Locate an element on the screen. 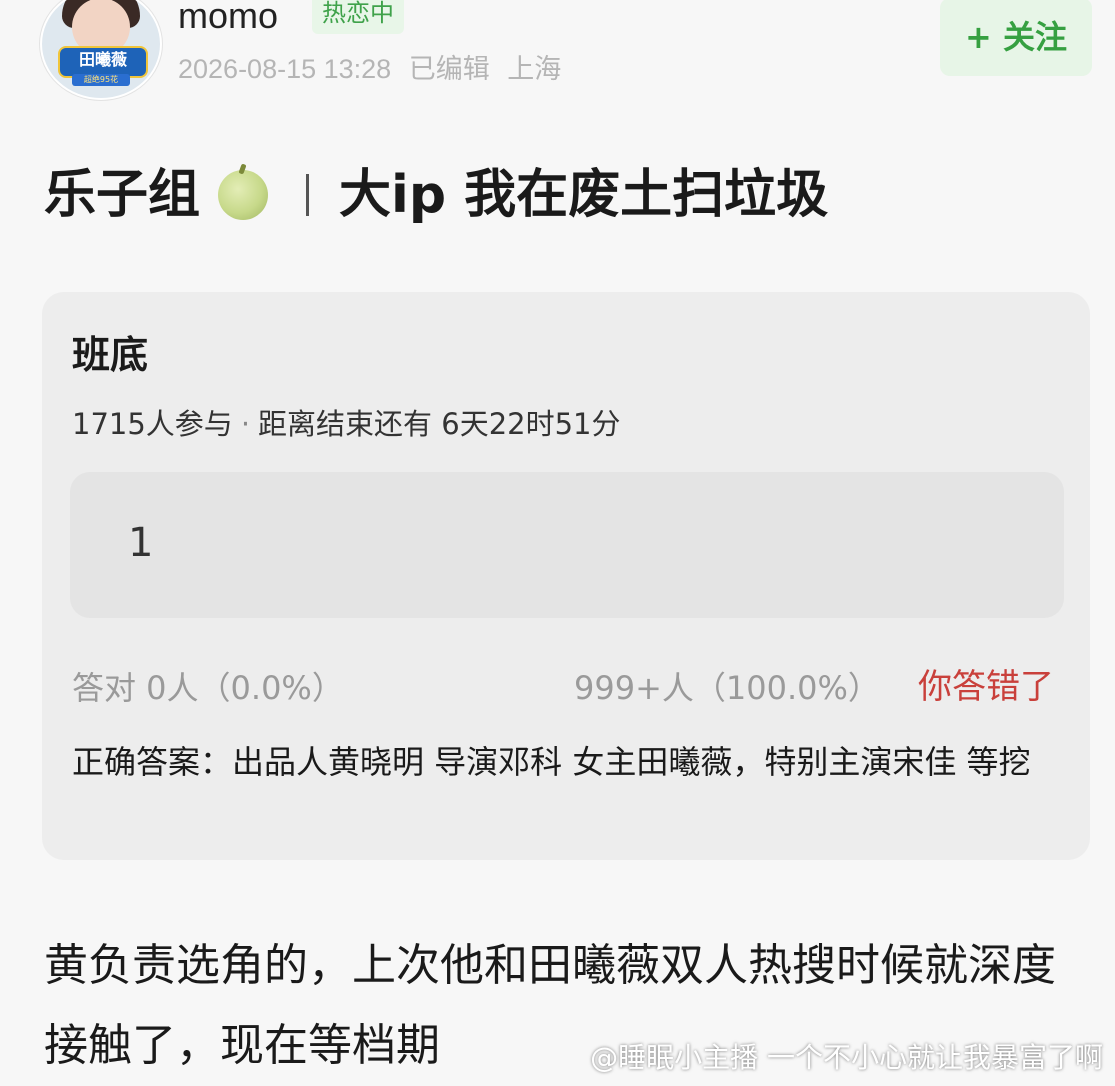  group-name: 乐子组 is located at coordinates (122, 195).